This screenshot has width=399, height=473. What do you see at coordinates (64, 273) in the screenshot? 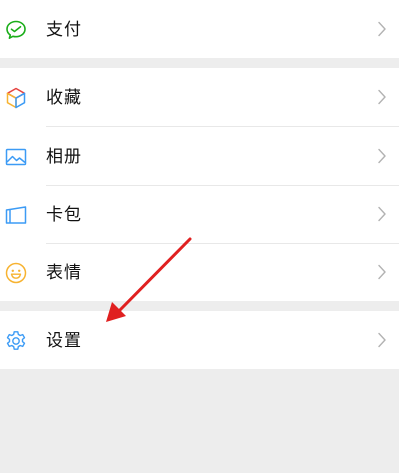
I see `menu-item-stickers-label: 表情` at bounding box center [64, 273].